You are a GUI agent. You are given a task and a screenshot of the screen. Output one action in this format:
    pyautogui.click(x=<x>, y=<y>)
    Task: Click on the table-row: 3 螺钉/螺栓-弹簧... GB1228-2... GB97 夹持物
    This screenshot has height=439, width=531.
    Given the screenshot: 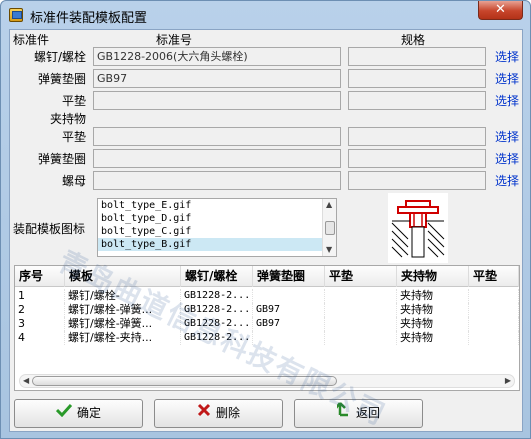 What is the action you would take?
    pyautogui.click(x=267, y=324)
    